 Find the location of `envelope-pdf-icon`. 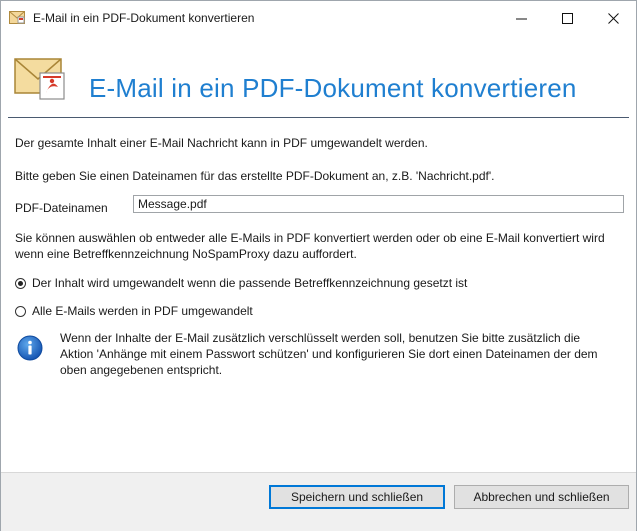

envelope-pdf-icon is located at coordinates (39, 79).